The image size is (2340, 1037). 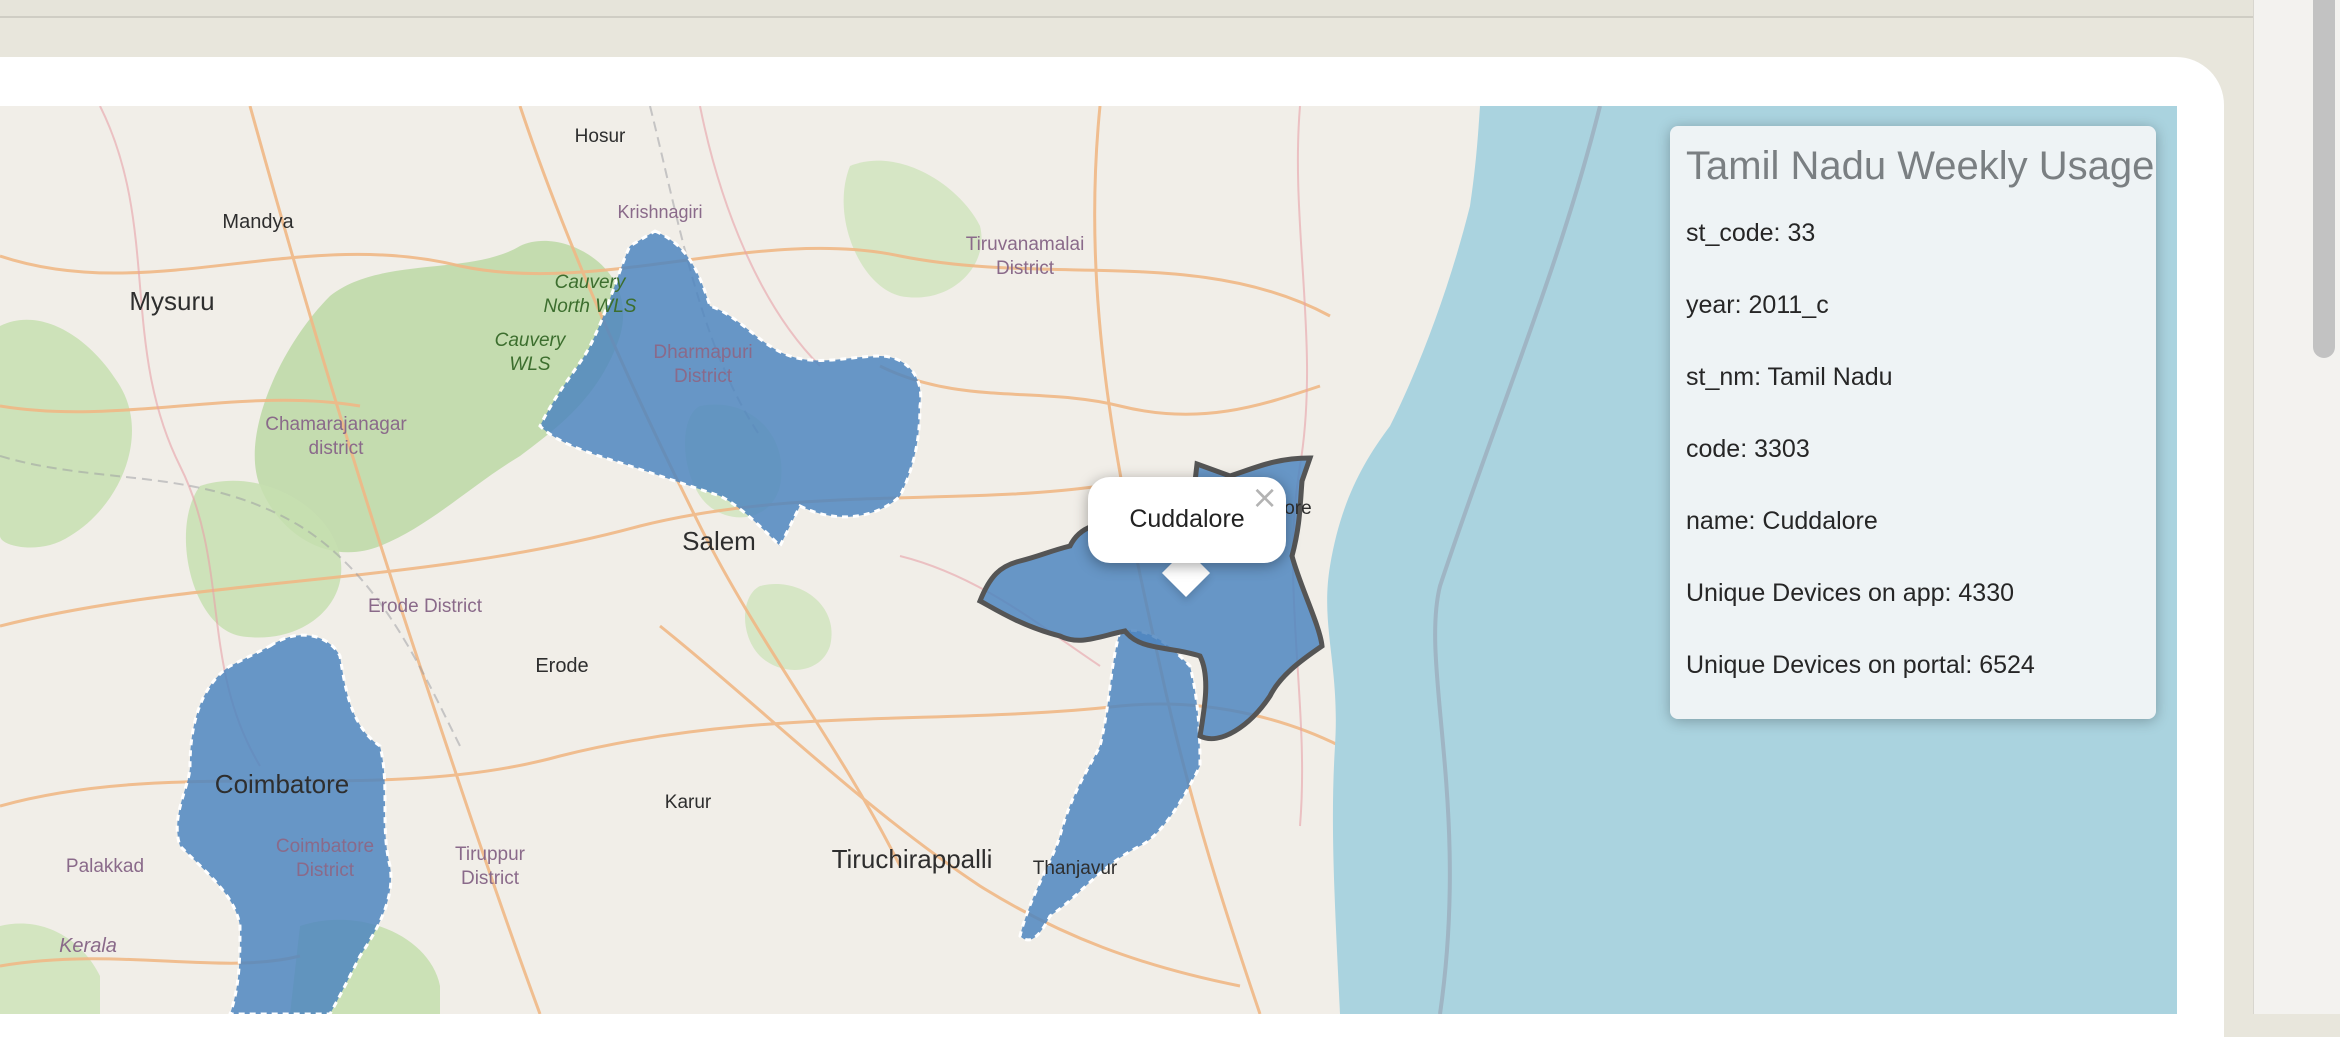 I want to click on label-mysuru: Mysuru, so click(x=171, y=301).